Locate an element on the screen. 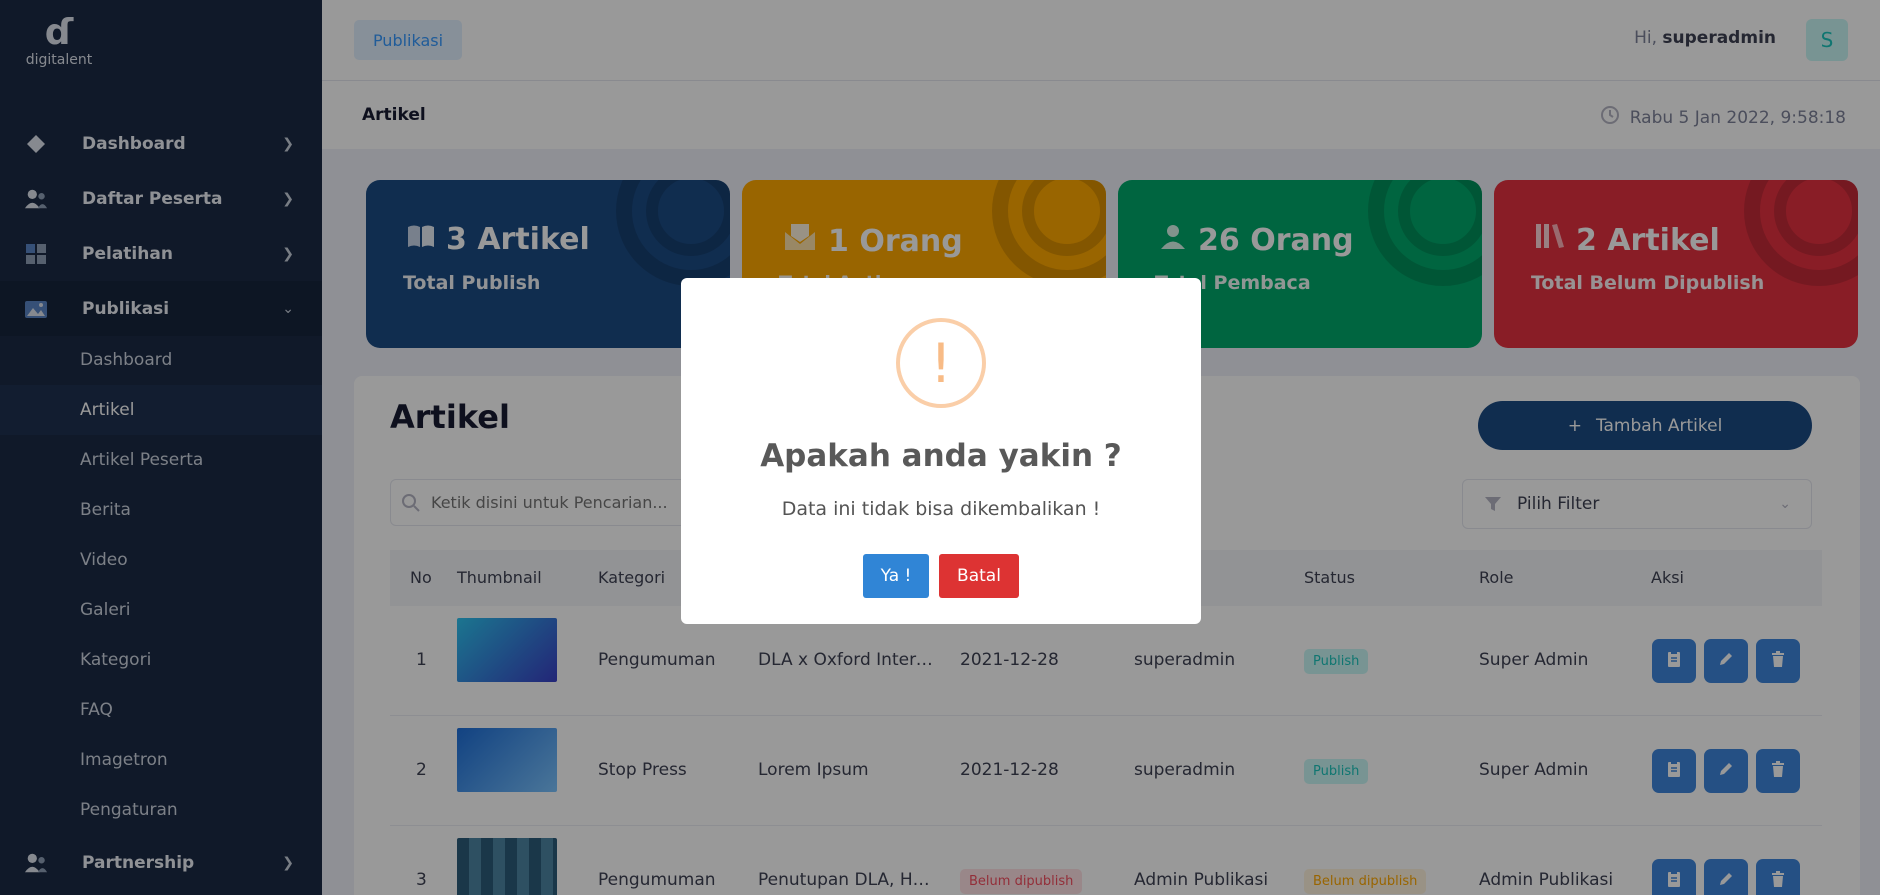  cancel-button: Batal is located at coordinates (979, 576).